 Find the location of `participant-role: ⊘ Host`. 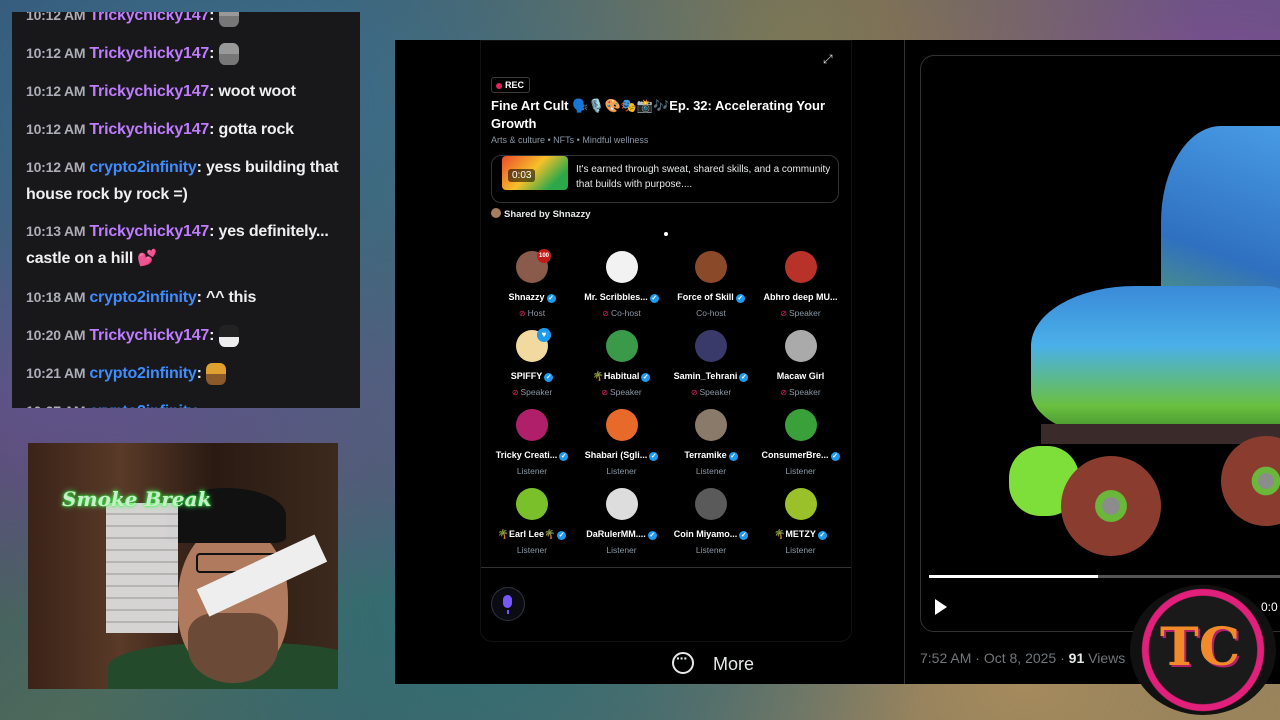

participant-role: ⊘ Host is located at coordinates (532, 313).